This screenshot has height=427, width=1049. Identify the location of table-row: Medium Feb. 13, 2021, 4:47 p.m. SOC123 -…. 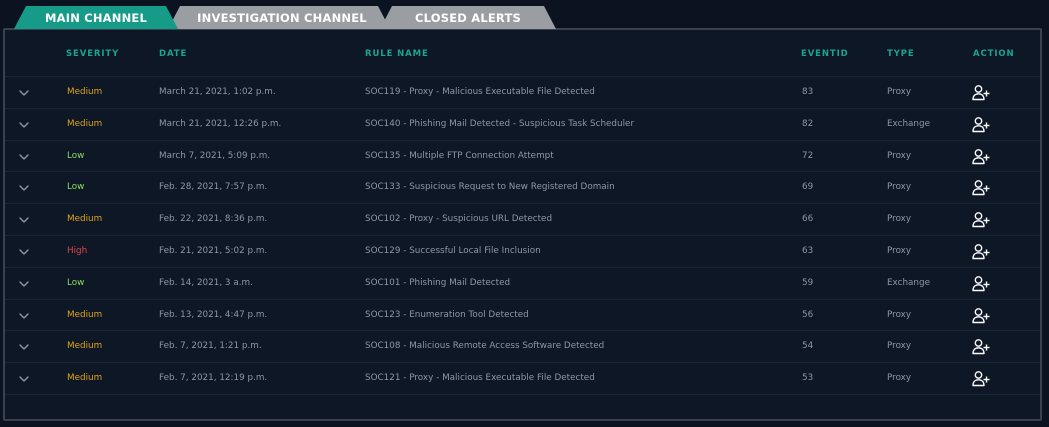
(522, 316).